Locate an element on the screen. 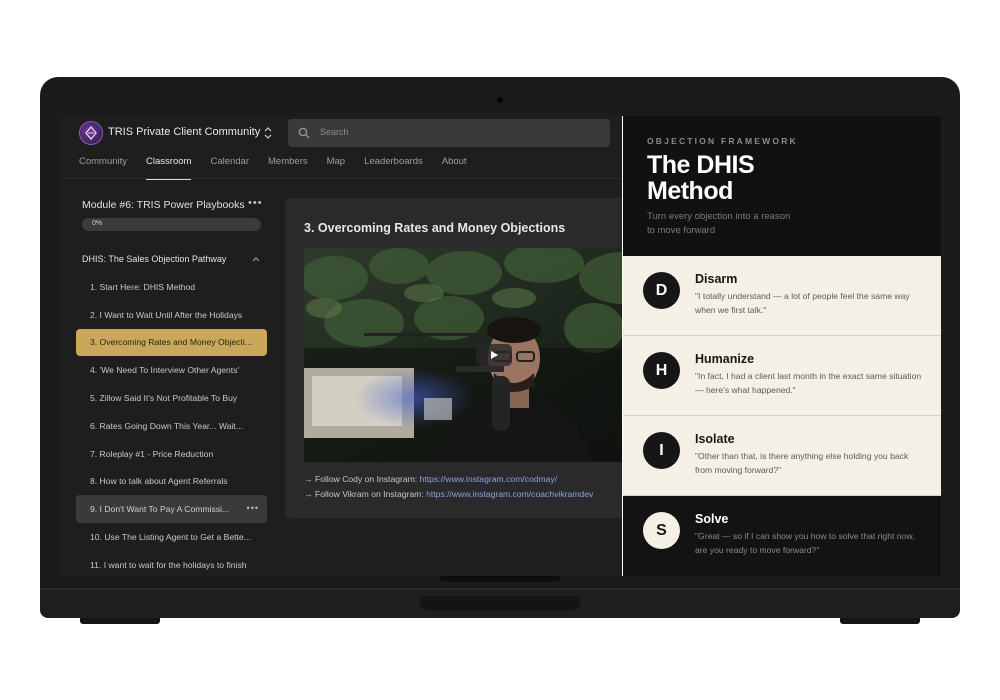 Image resolution: width=1000 pixels, height=700 pixels. community-name: TRIS Private Client Community is located at coordinates (184, 132).